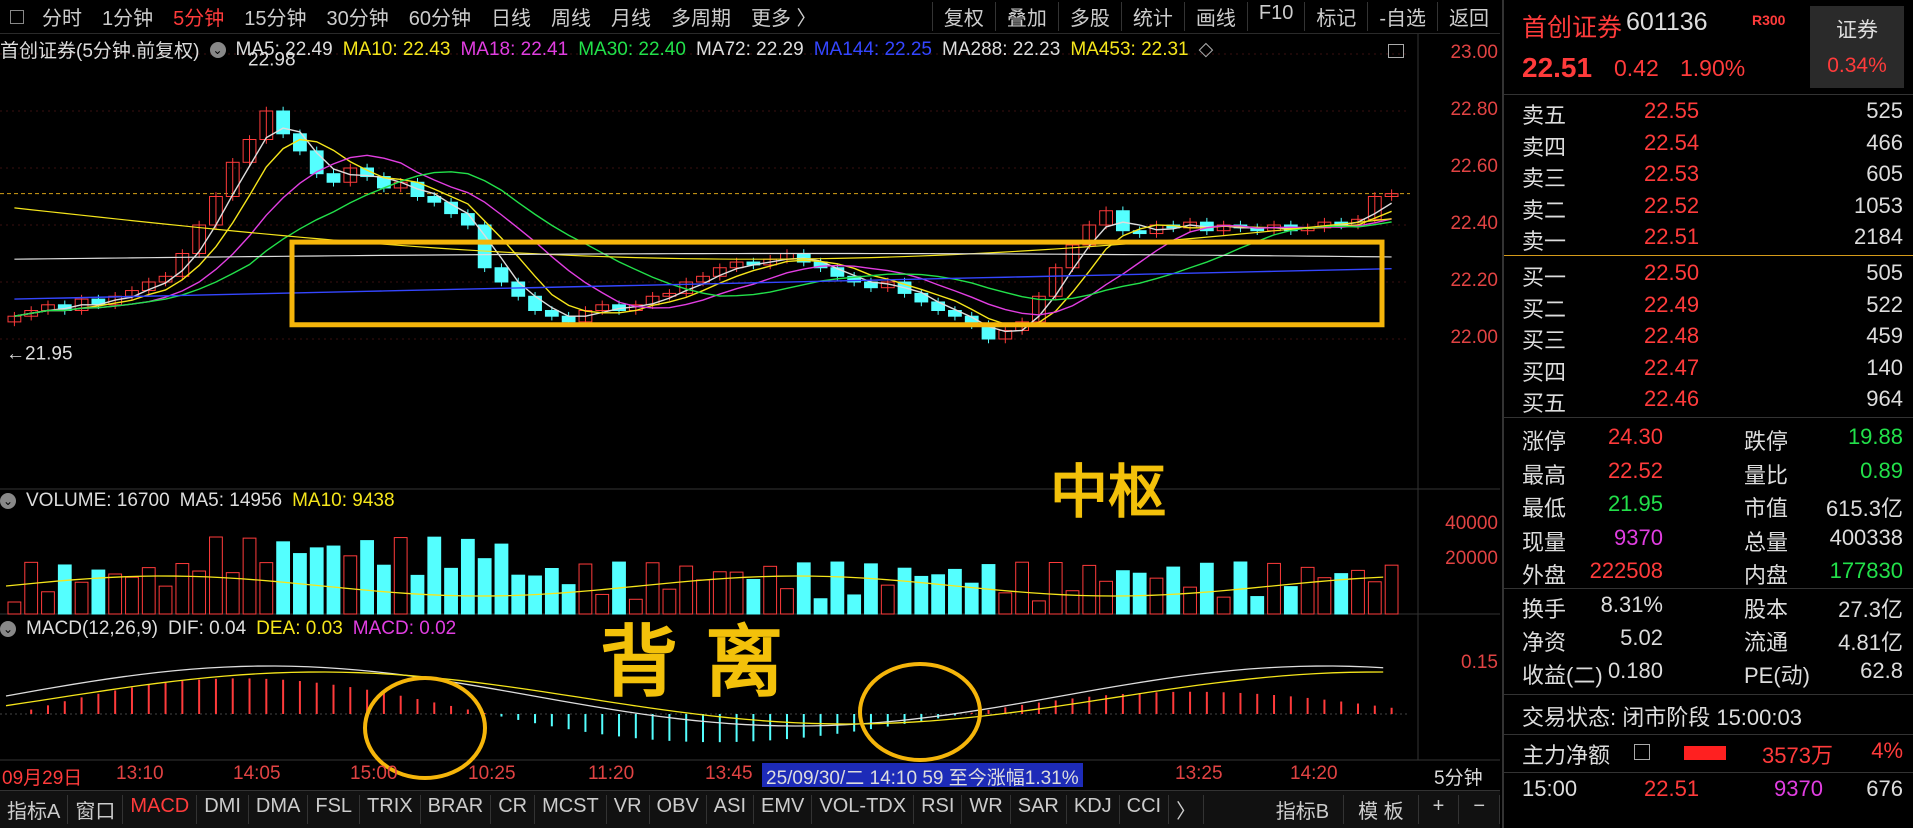  Describe the element at coordinates (863, 809) in the screenshot. I see `indicator-tab-14: VOL-TDX` at that location.